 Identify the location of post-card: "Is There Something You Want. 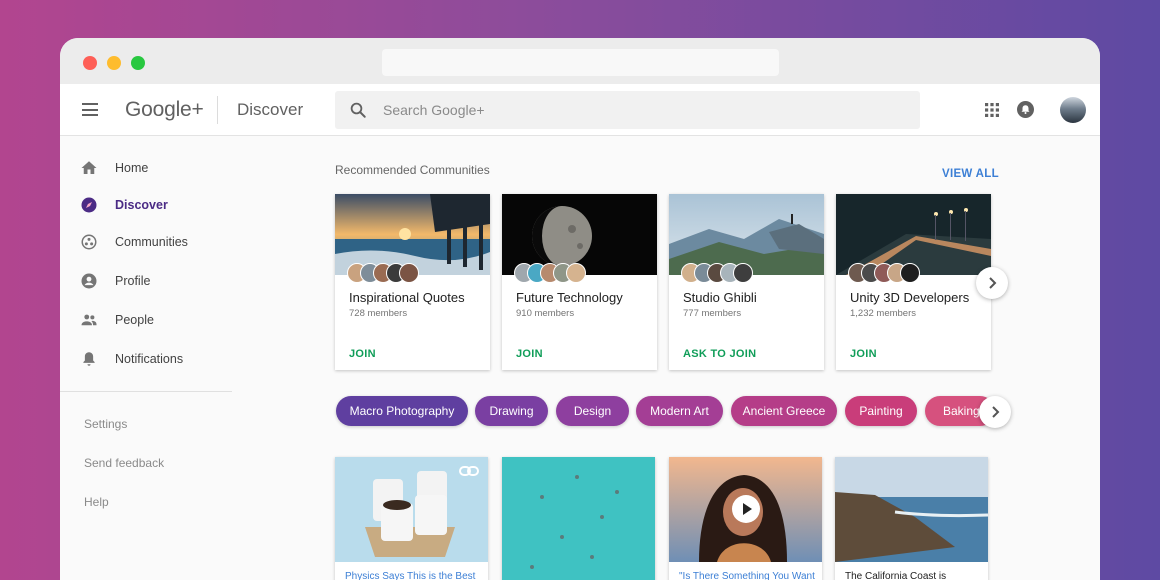
(745, 518).